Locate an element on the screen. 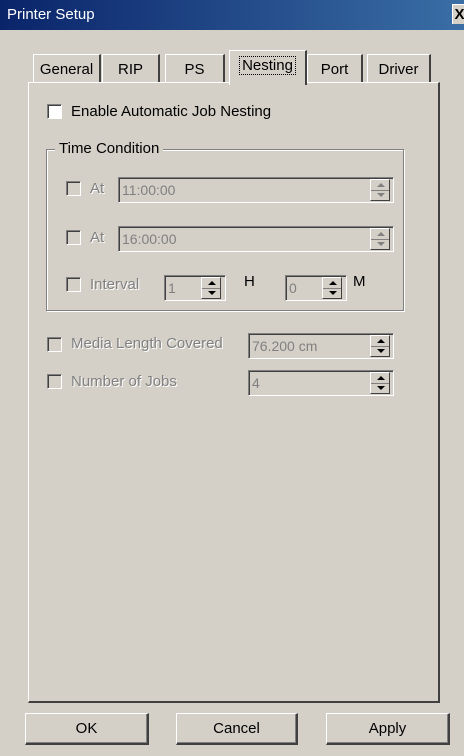  at1-checkbox is located at coordinates (73, 188).